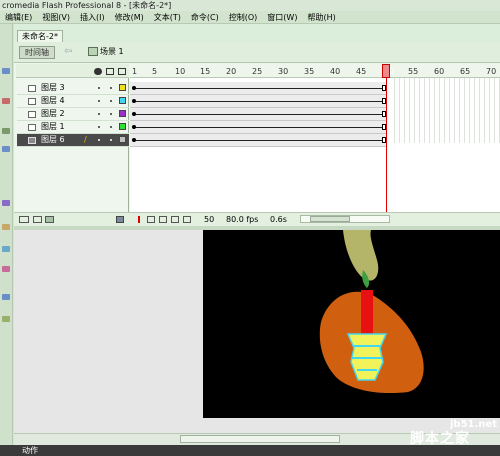 The image size is (500, 456). I want to click on layer-name: 图层 3, so click(53, 87).